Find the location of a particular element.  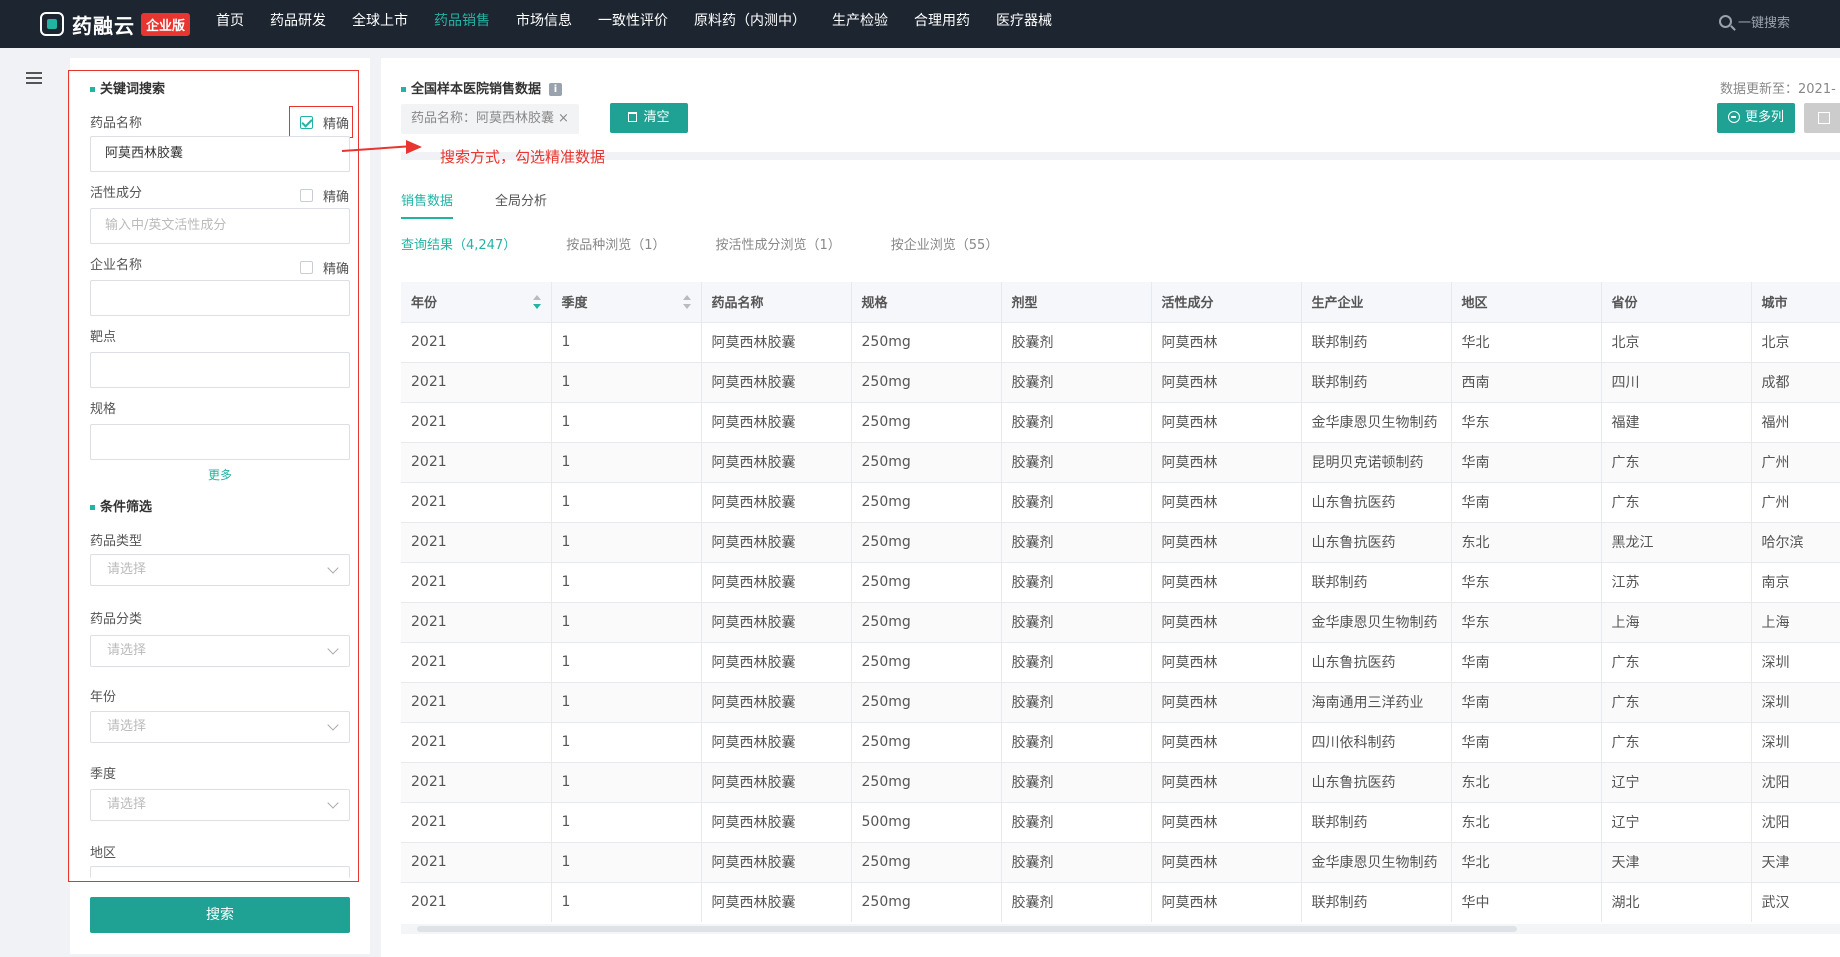

table-row: 2021 1 阿莫西林胶囊 250mg 胶囊剂 阿莫西林 联邦制药 华北 北京 北京 is located at coordinates (1120, 342).